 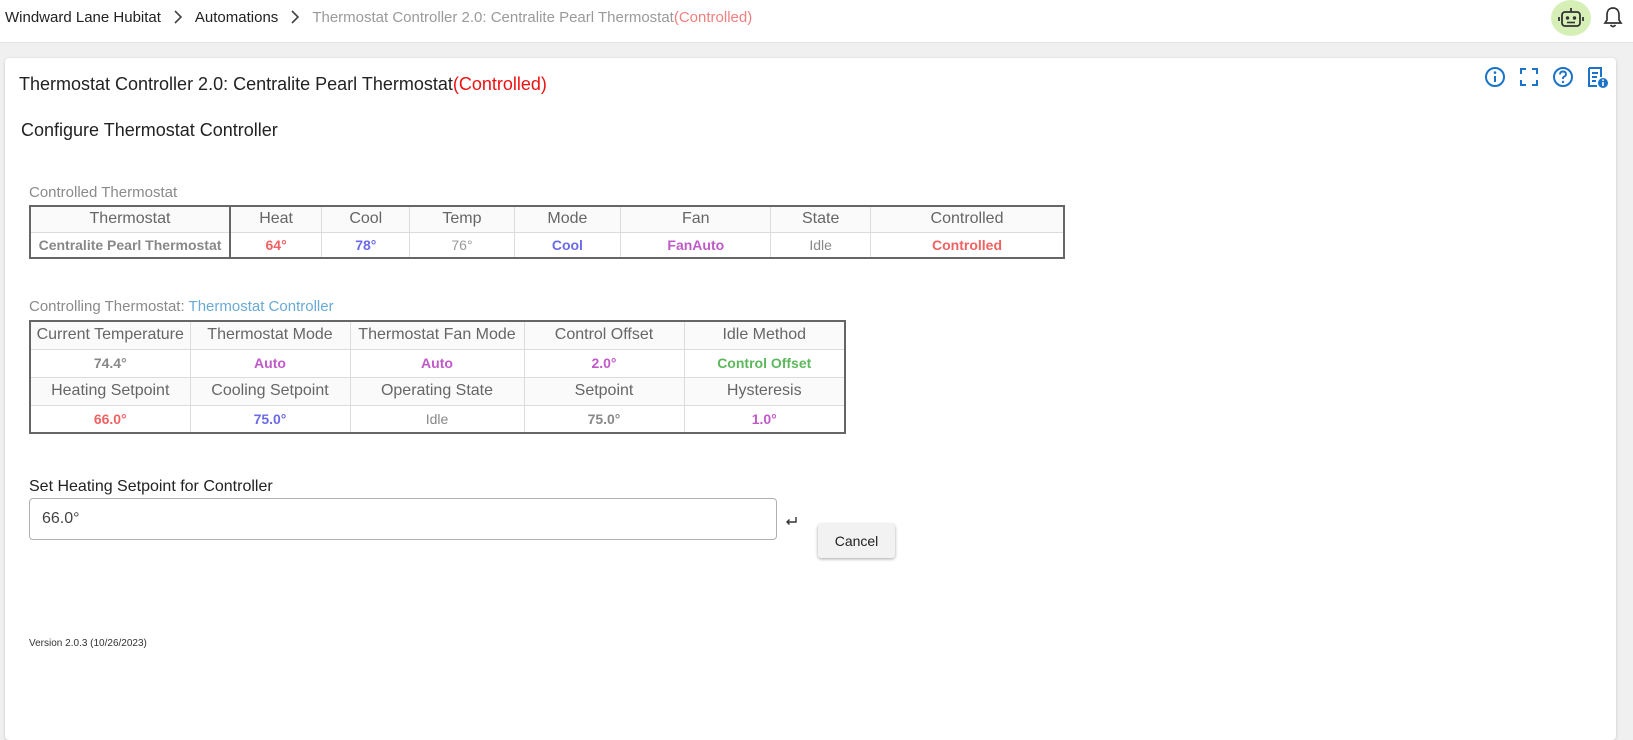 I want to click on table-header-cell: Heating Setpoint, so click(x=110, y=391).